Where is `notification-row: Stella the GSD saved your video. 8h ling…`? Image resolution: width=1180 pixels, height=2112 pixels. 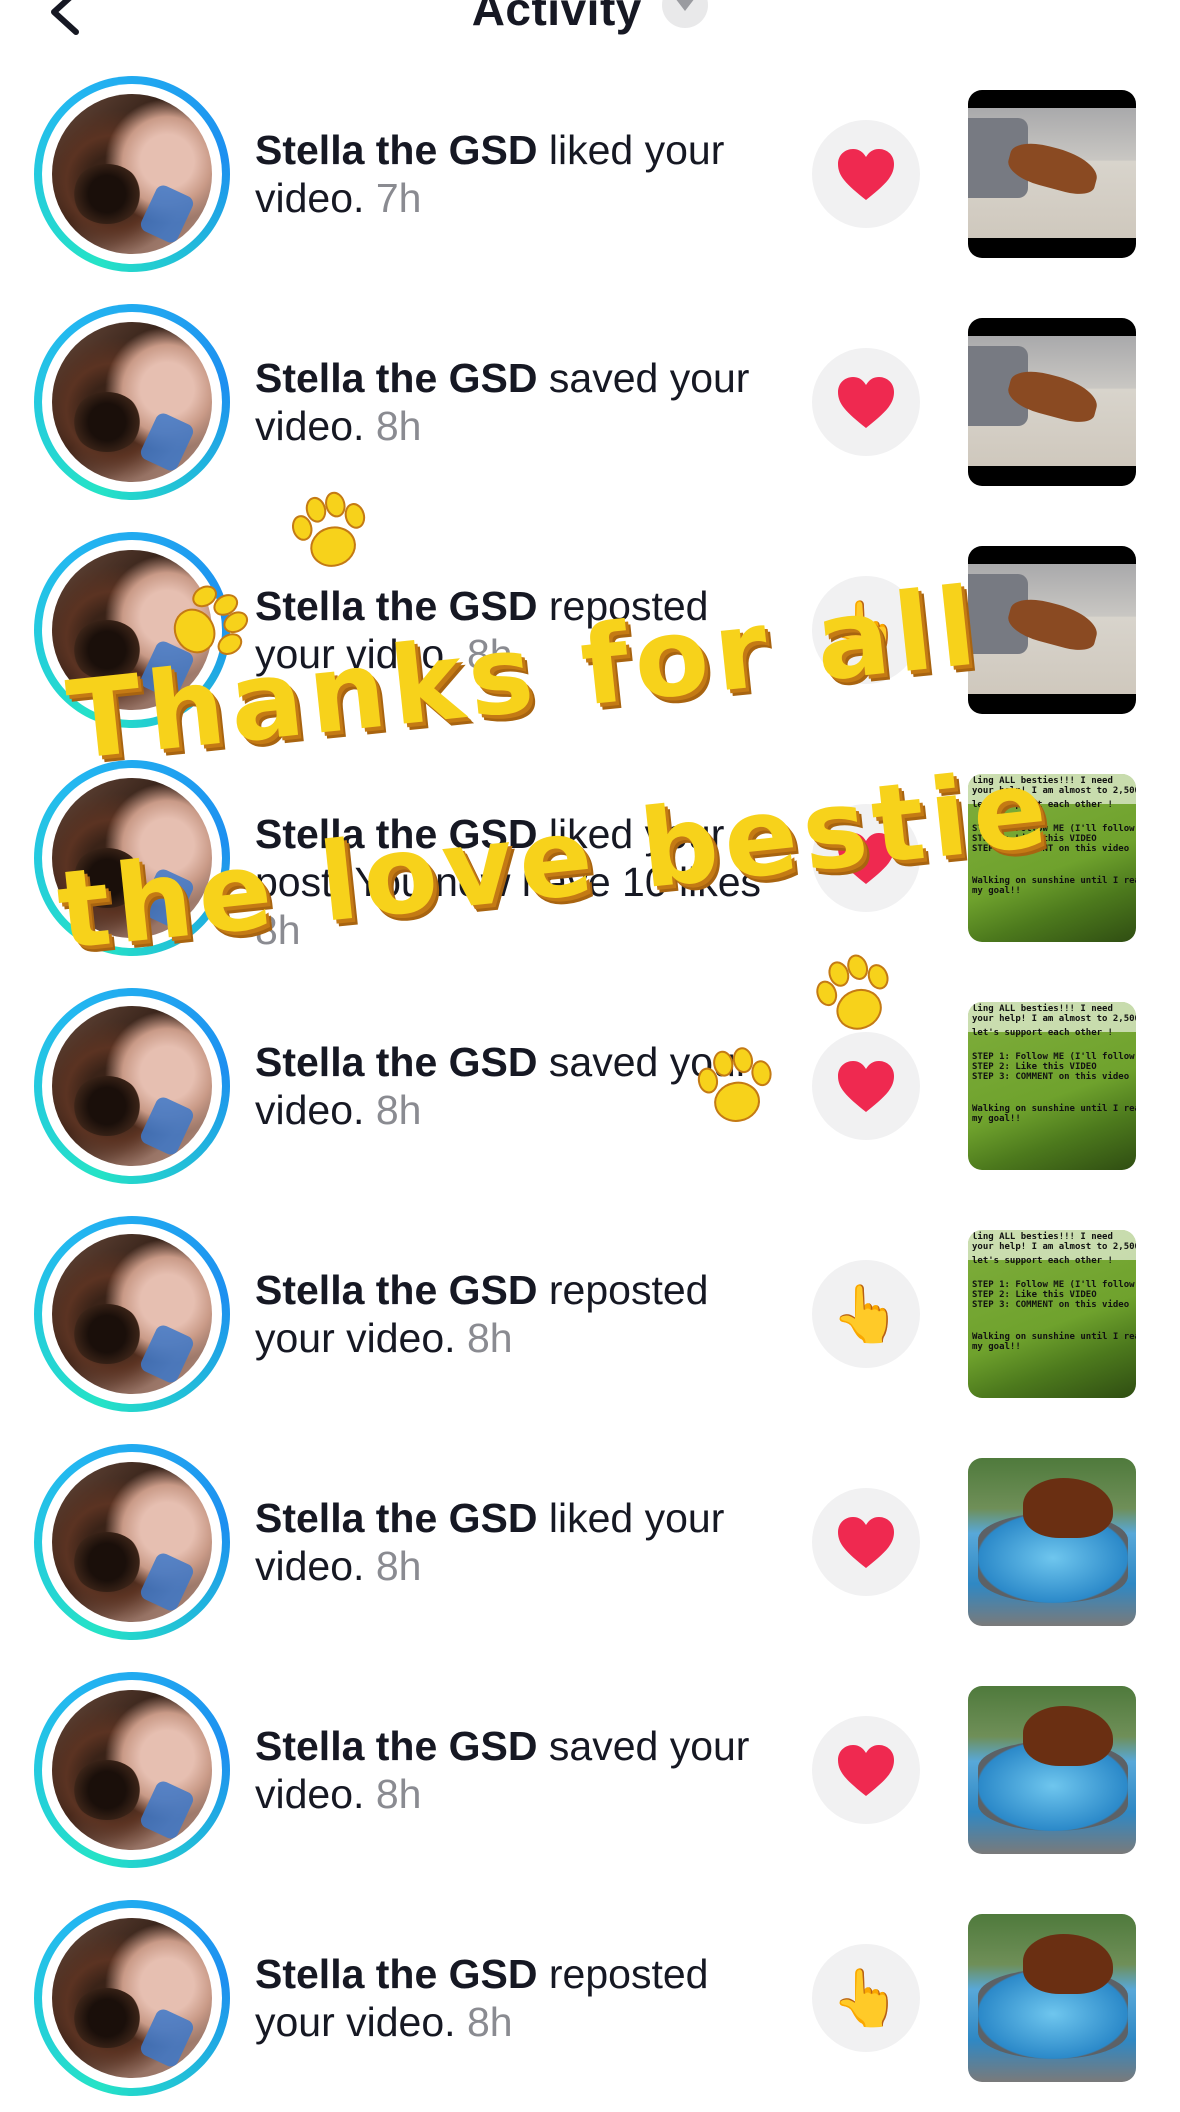 notification-row: Stella the GSD saved your video. 8h ling… is located at coordinates (590, 1086).